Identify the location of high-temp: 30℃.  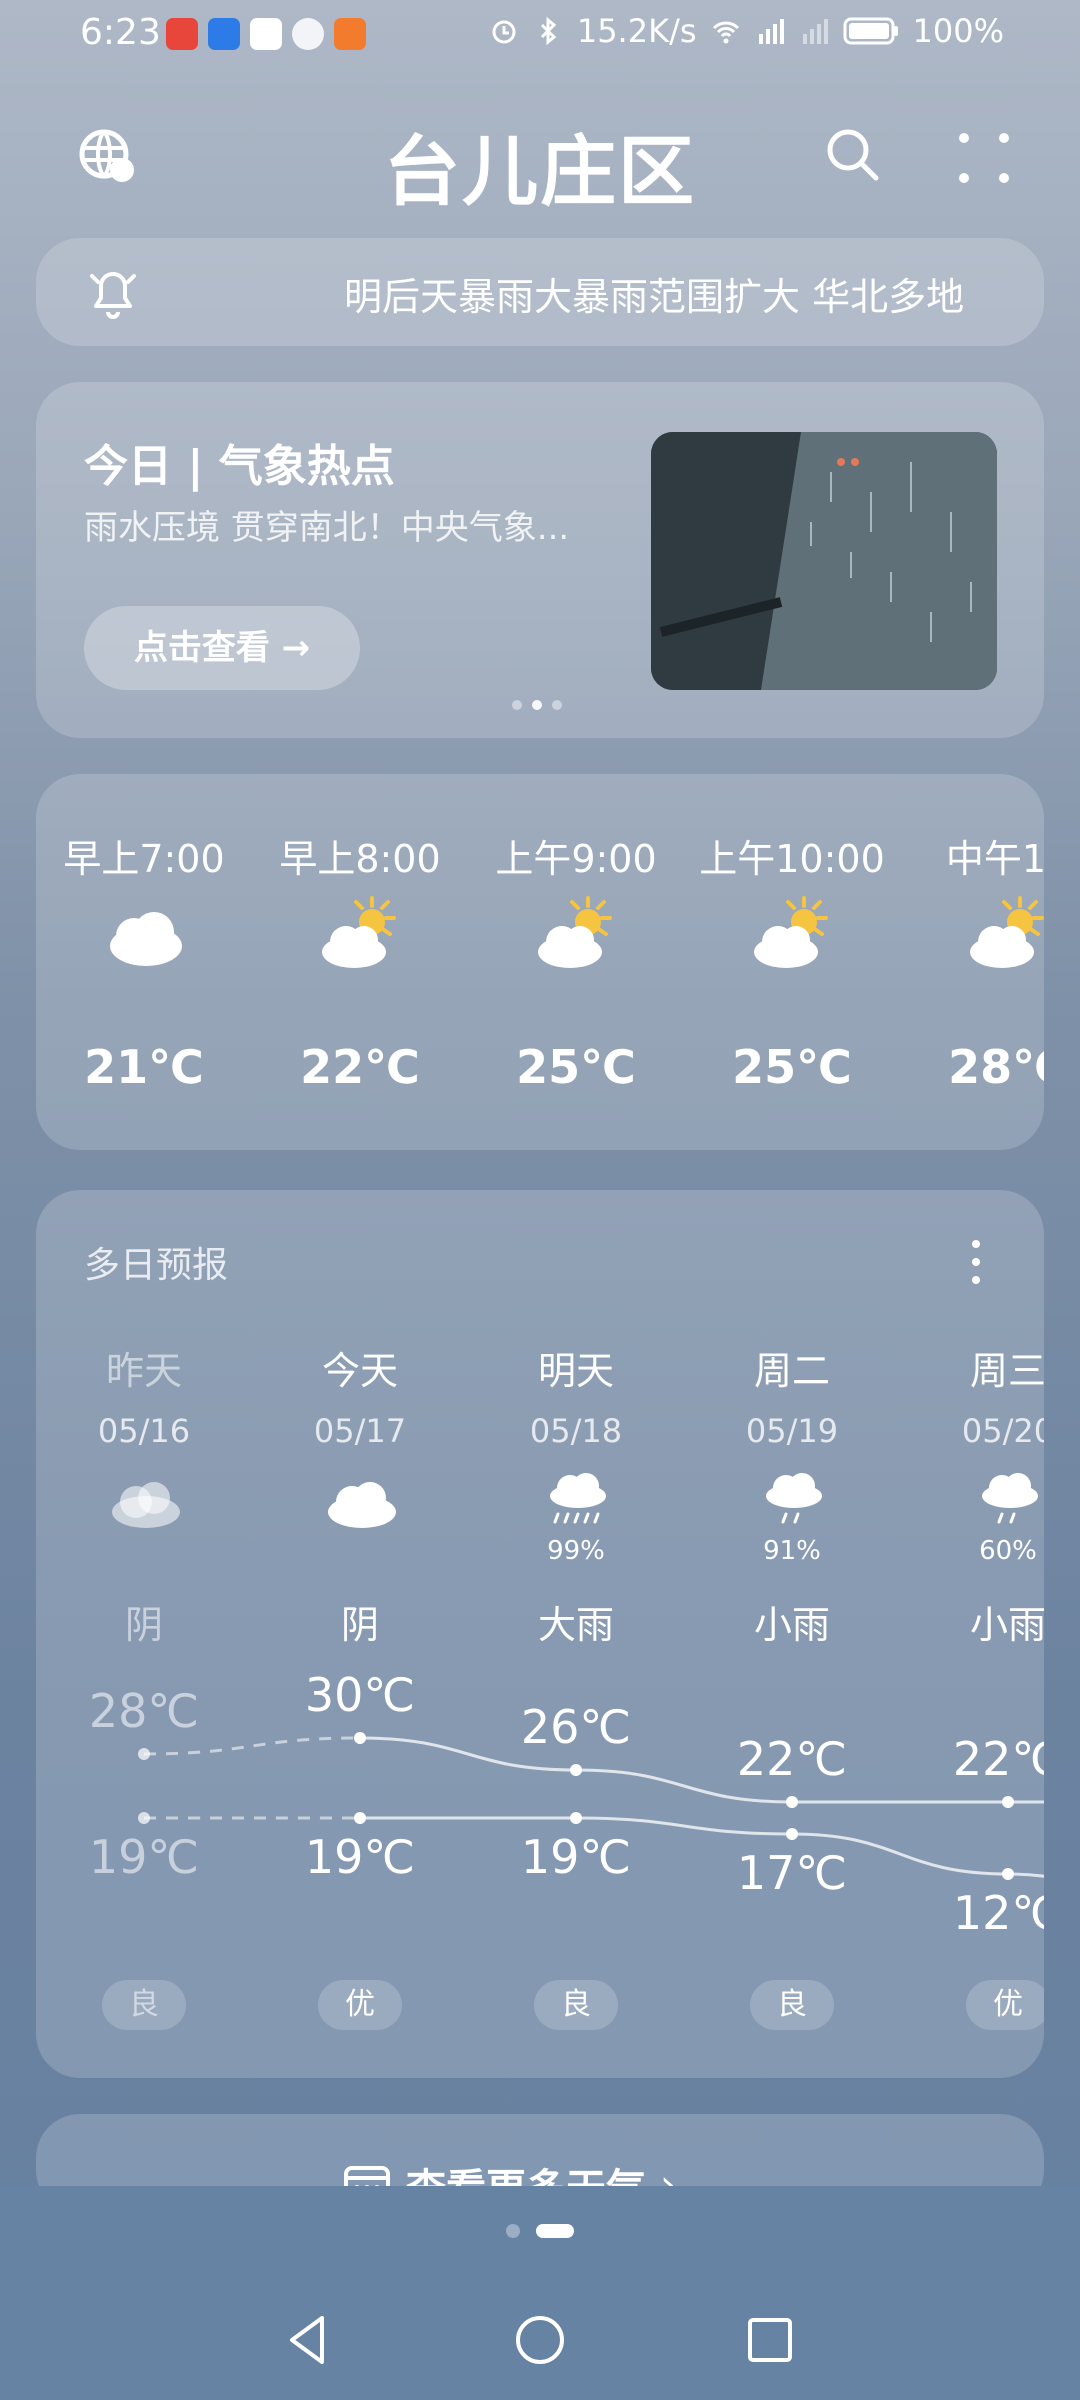
(360, 1695).